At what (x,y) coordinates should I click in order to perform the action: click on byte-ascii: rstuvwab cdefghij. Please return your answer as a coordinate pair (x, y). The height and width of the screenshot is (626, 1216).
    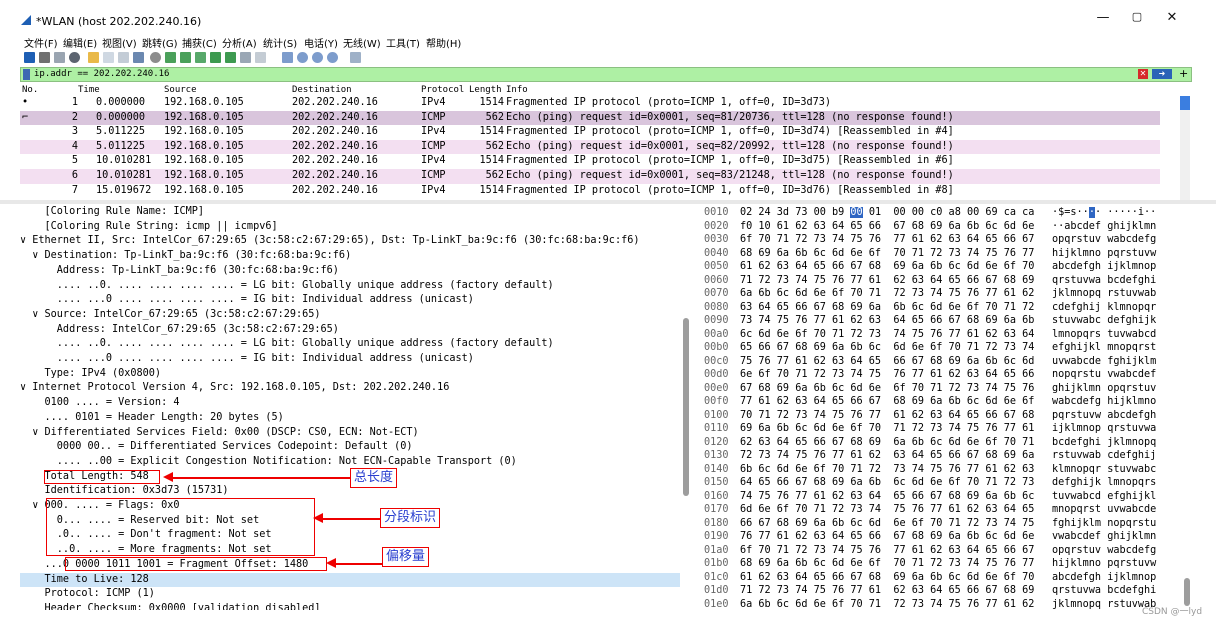
    Looking at the image, I should click on (1104, 456).